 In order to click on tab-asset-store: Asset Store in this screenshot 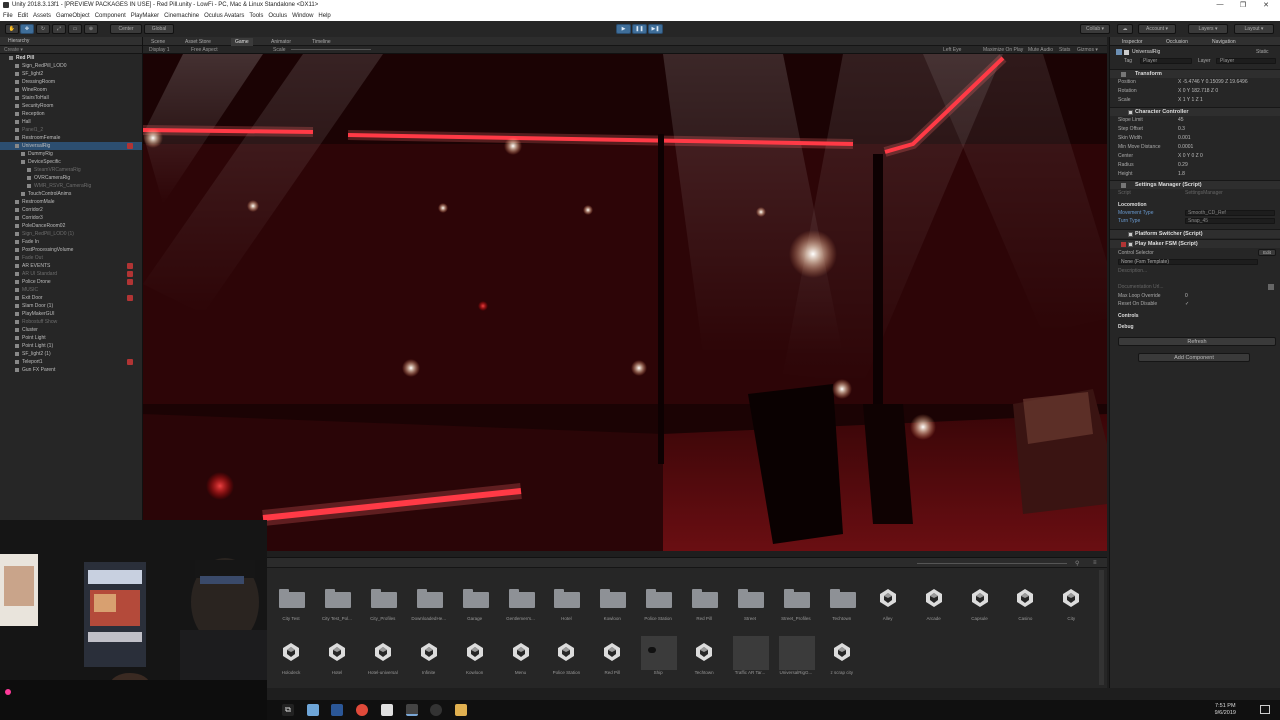, I will do `click(198, 42)`.